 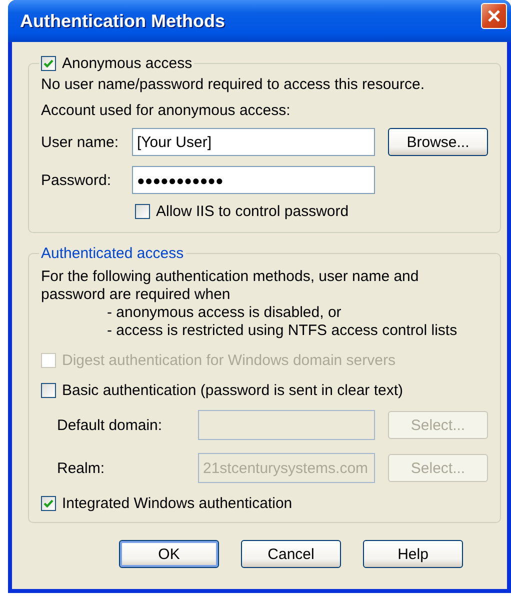 What do you see at coordinates (122, 21) in the screenshot?
I see `window-title: Authentication Methods` at bounding box center [122, 21].